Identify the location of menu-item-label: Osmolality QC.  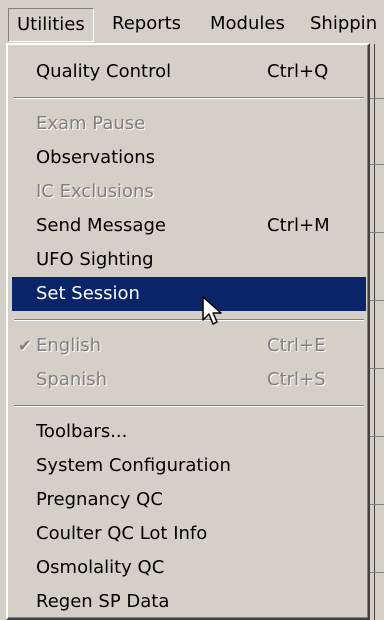
(100, 567).